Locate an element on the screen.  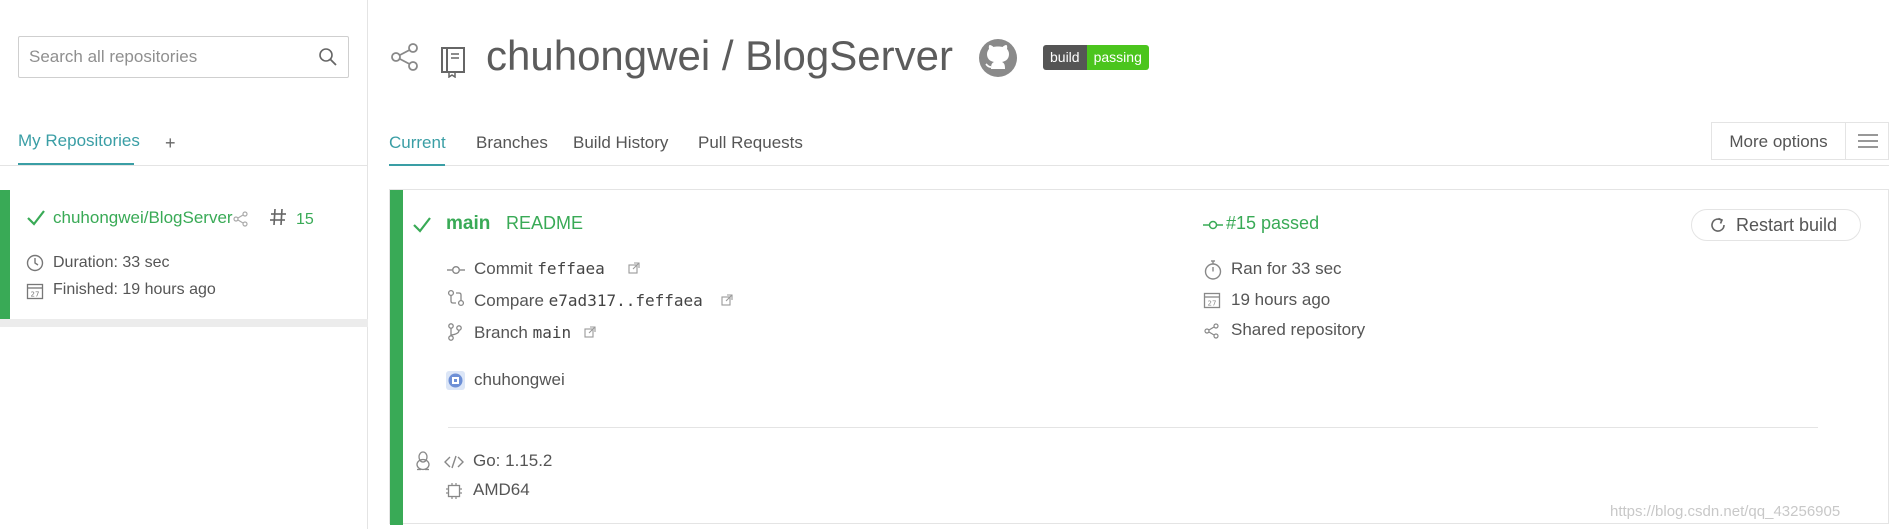
go-version-text: Go: 1.15.2 is located at coordinates (513, 460).